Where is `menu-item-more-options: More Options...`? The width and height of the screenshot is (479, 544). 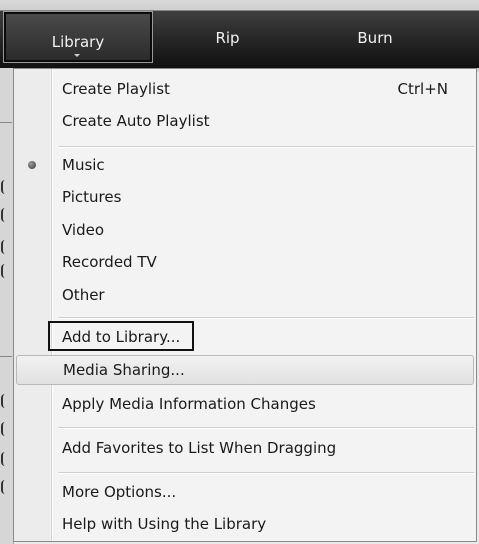 menu-item-more-options: More Options... is located at coordinates (245, 492).